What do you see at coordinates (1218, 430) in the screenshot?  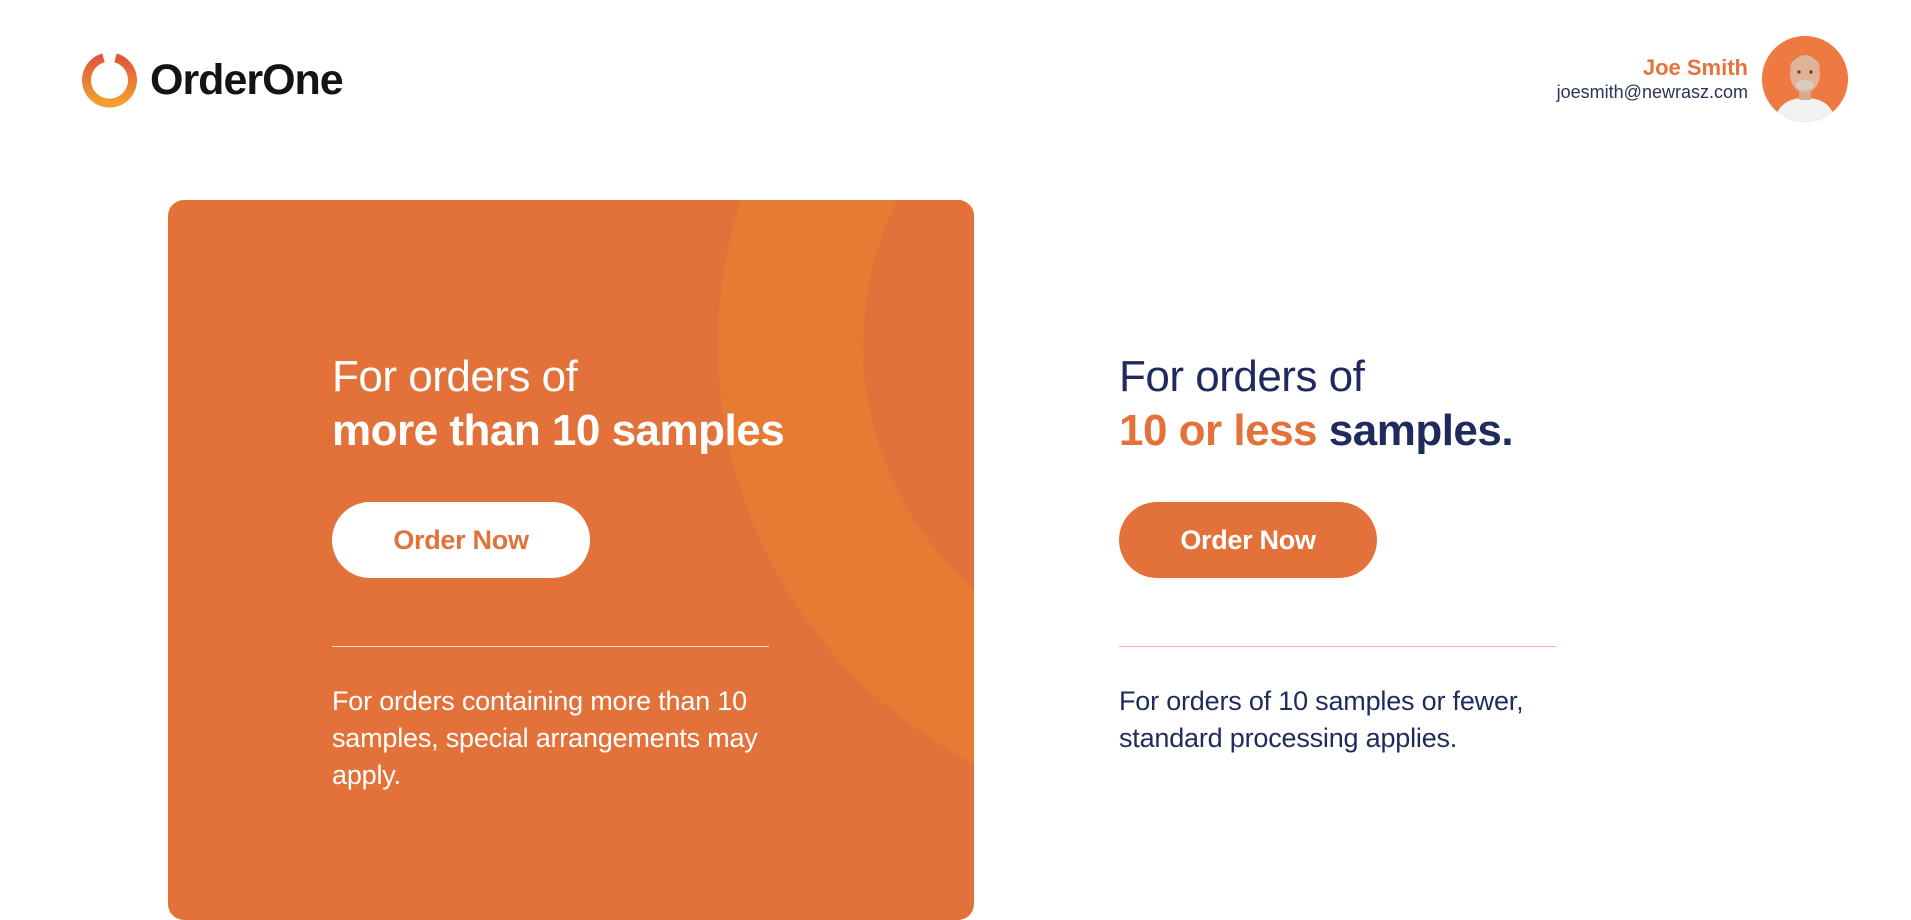 I see `small-order-heading-highlight: 10 or less` at bounding box center [1218, 430].